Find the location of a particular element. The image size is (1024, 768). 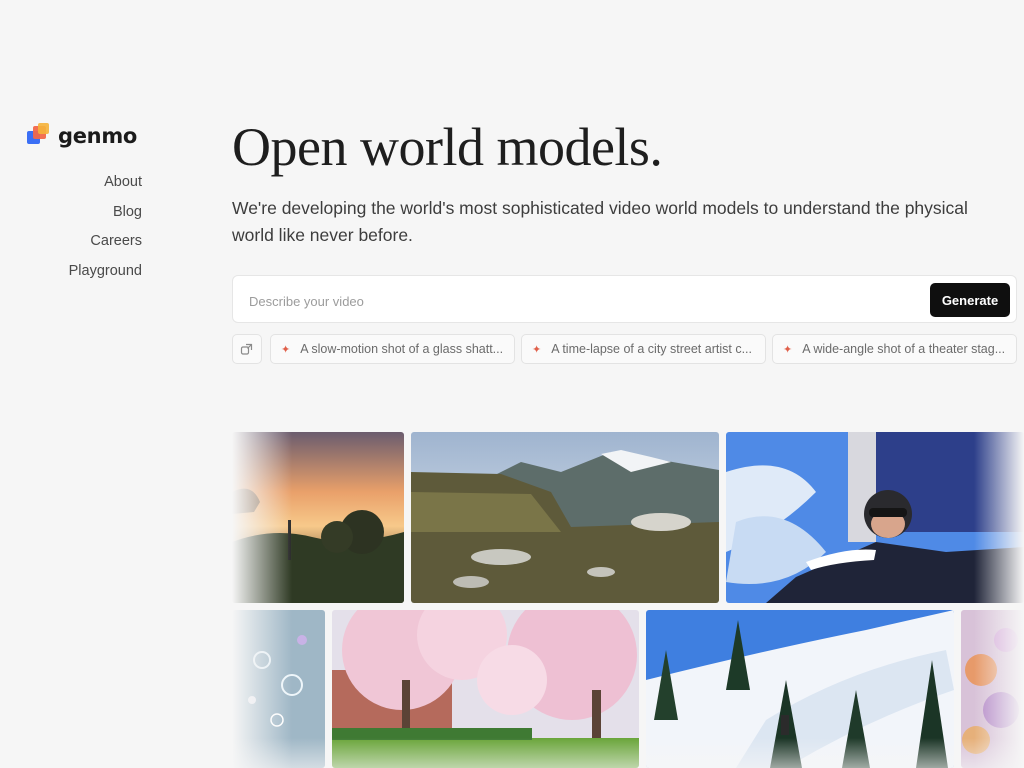

mountain-plateau-image is located at coordinates (565, 517).